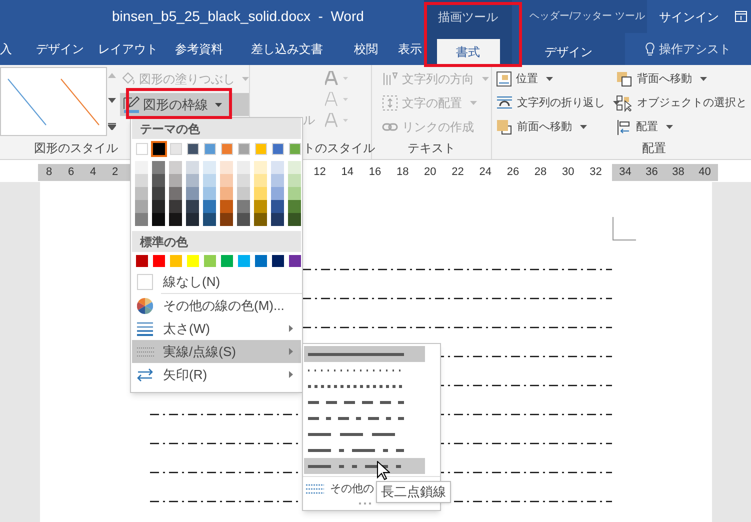 The image size is (751, 522). I want to click on ribbon-display-icon, so click(741, 16).